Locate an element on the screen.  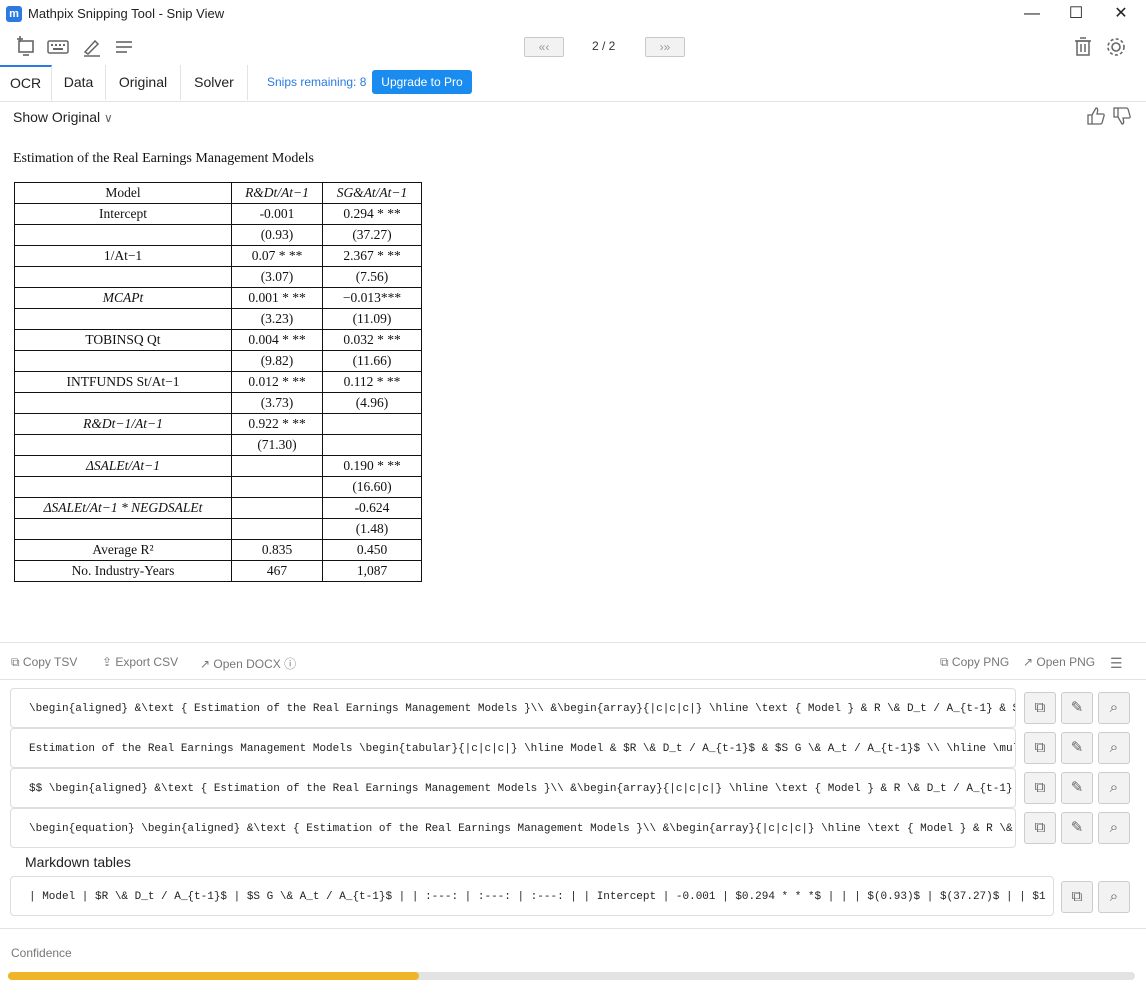
open-docx-button: ↗ Open DOCX ⓘ is located at coordinates (248, 663).